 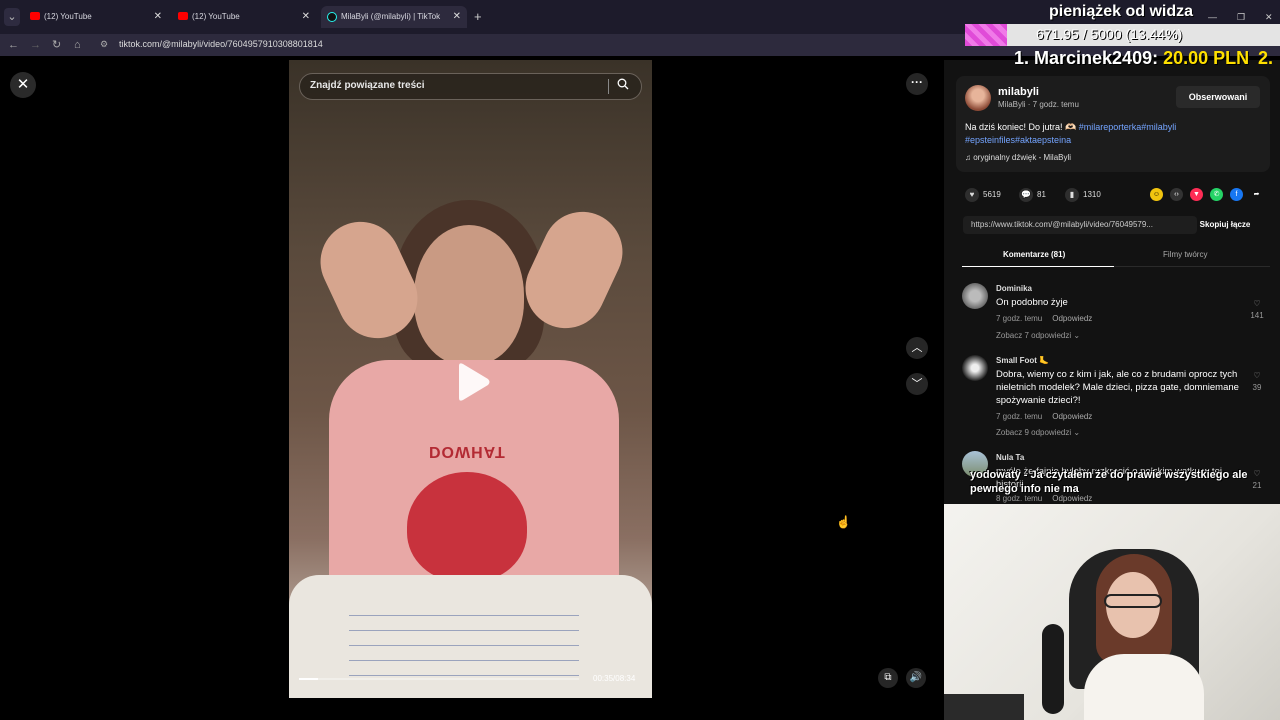 What do you see at coordinates (1092, 195) in the screenshot?
I see `save-count: 1310` at bounding box center [1092, 195].